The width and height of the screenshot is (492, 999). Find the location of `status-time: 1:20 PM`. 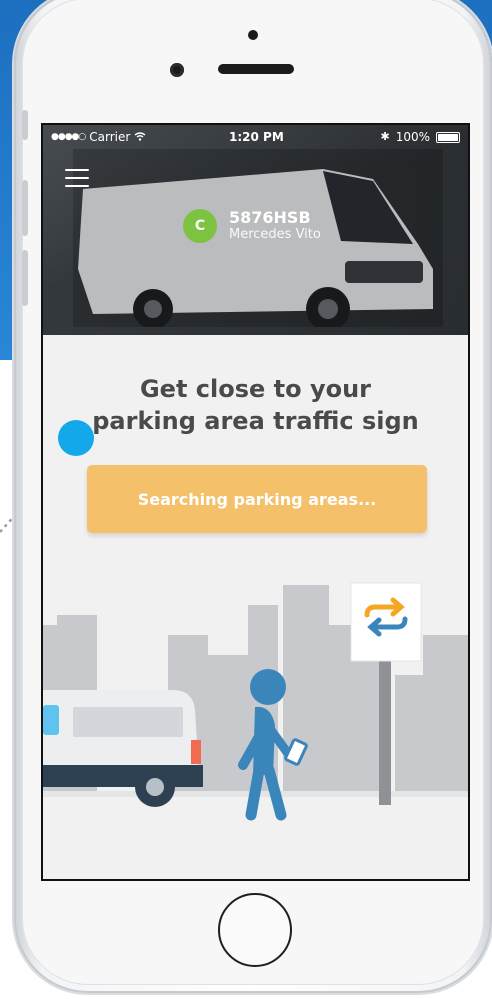

status-time: 1:20 PM is located at coordinates (256, 137).